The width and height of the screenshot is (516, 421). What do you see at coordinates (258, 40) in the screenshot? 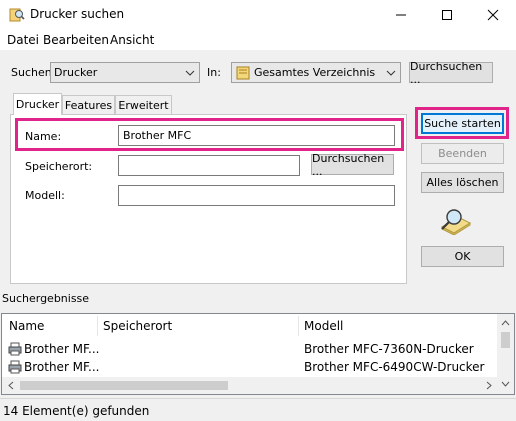
I see `menu-bar: Datei Bearbeiten Ansicht` at bounding box center [258, 40].